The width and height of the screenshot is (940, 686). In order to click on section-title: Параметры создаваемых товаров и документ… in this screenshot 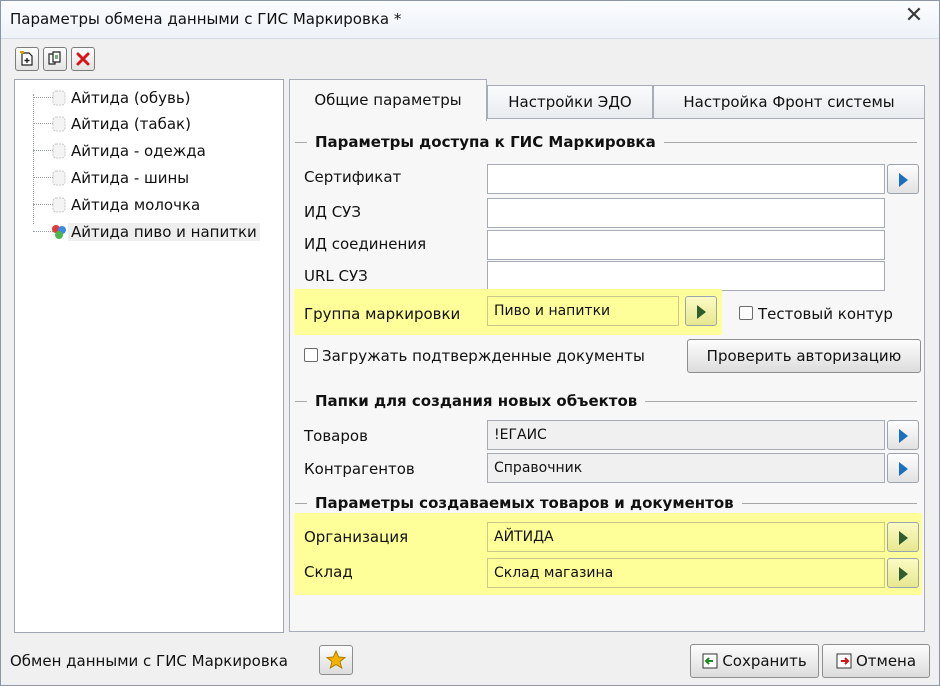, I will do `click(524, 503)`.